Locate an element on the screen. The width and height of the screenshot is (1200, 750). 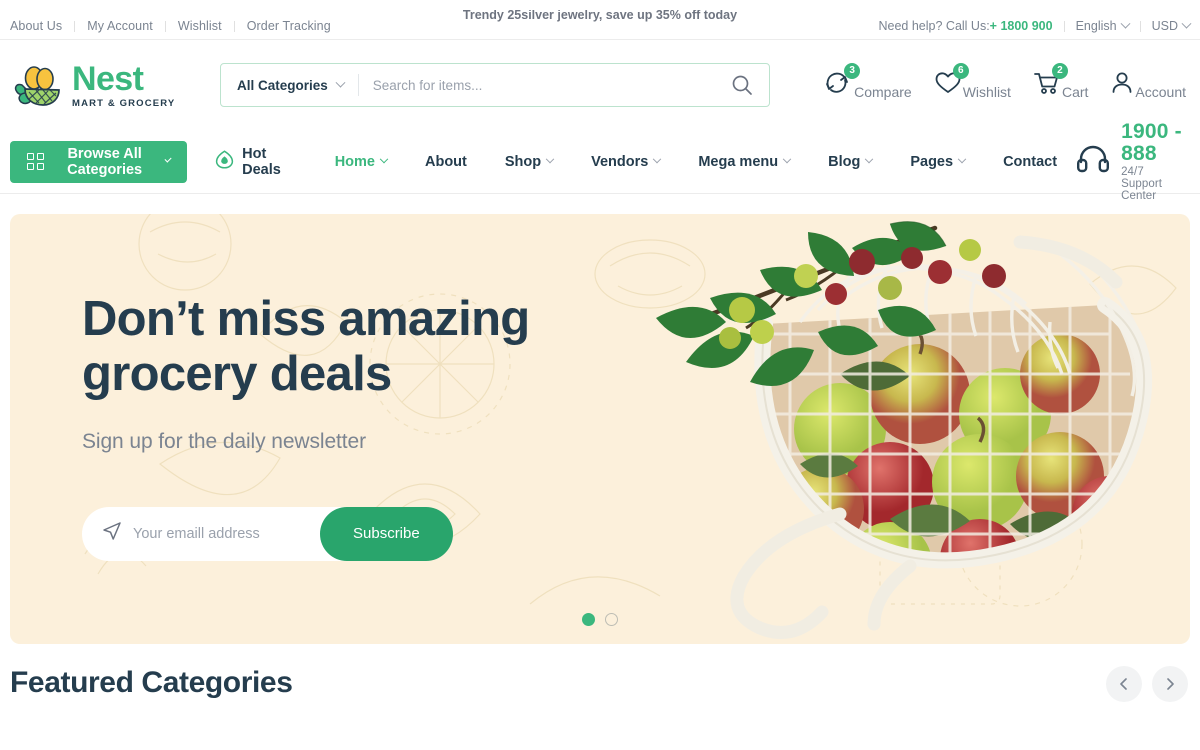
menu-label: Blog is located at coordinates (844, 161).